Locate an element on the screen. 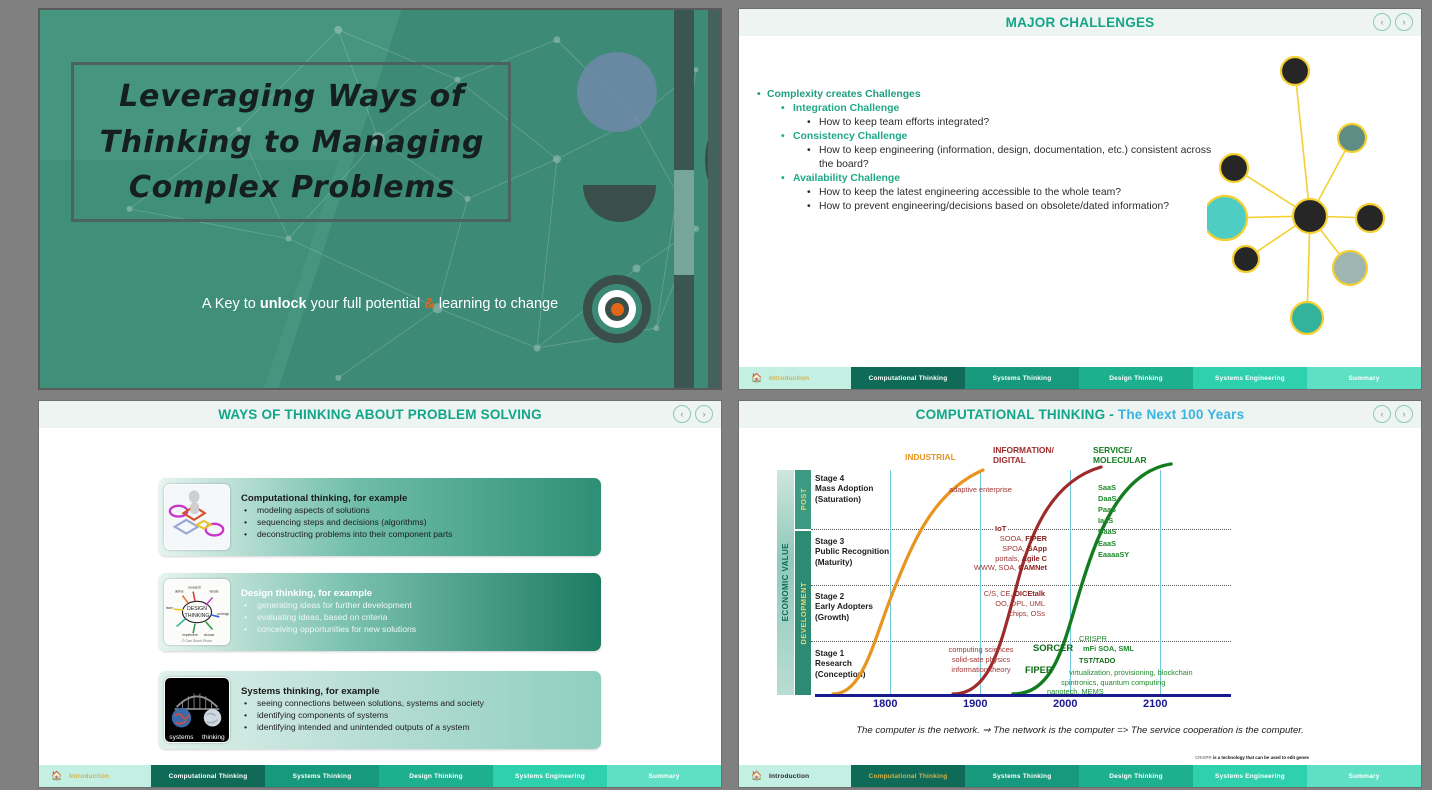 This screenshot has width=1432, height=790. slide-header: MAJOR CHALLENGES ‹ › is located at coordinates (1080, 22).